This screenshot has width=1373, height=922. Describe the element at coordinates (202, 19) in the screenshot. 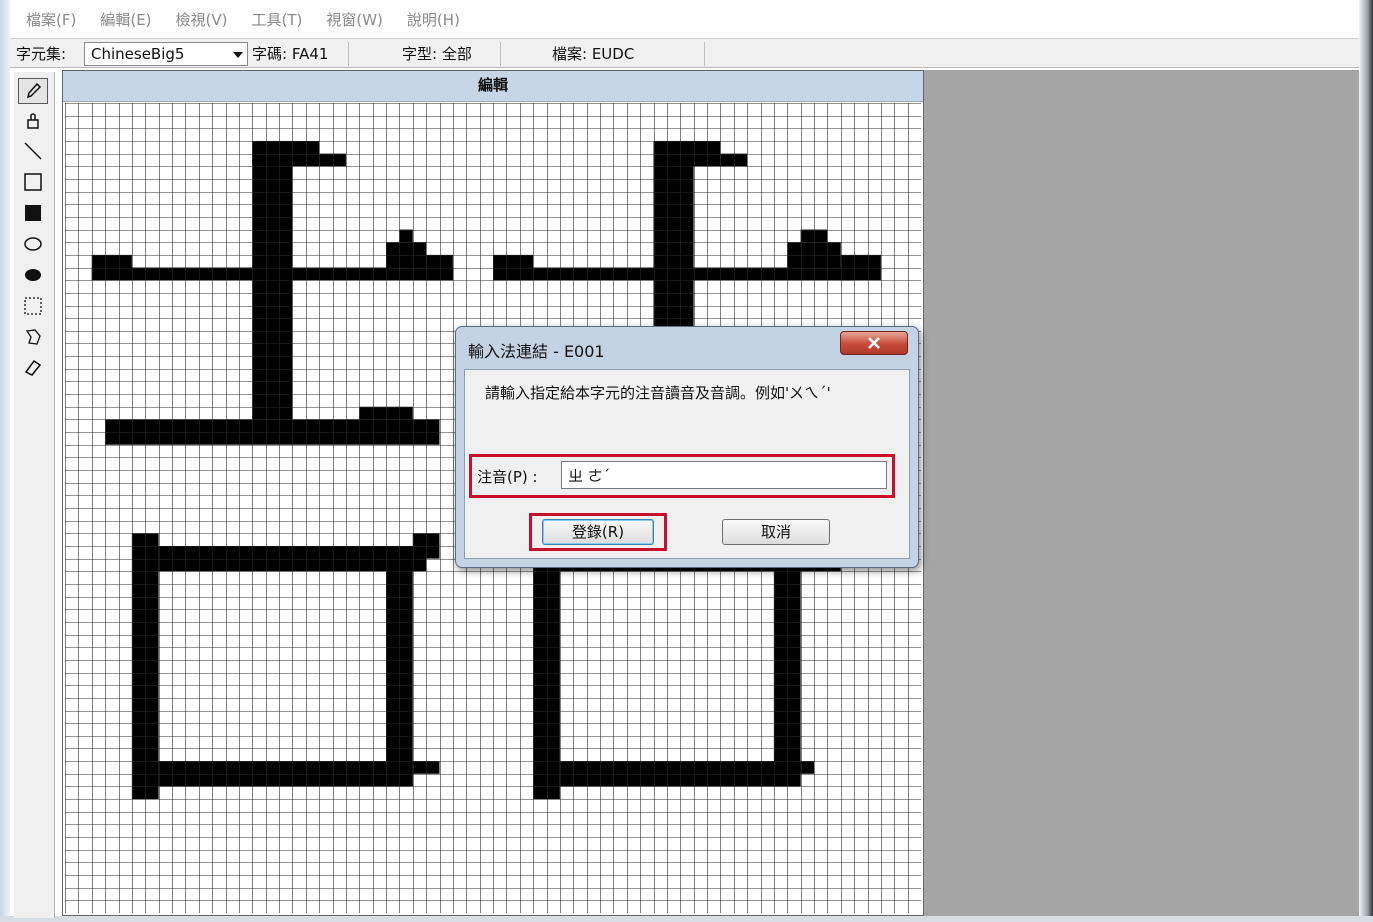

I see `menu-view: 檢視(V)` at that location.